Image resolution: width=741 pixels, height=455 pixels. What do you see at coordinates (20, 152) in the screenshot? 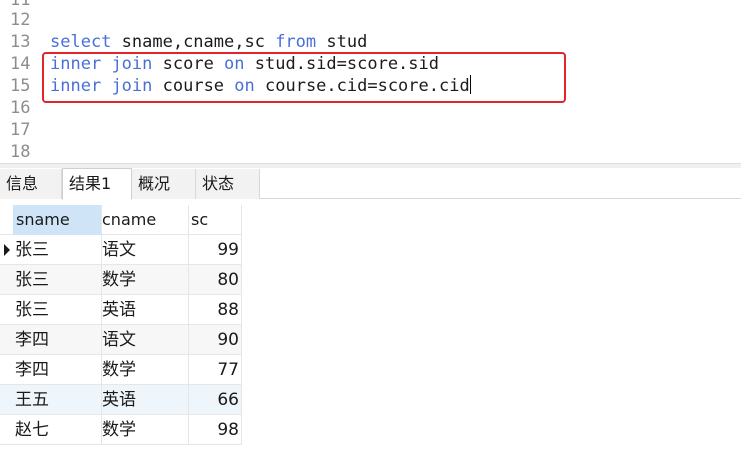
I see `line-number: 18` at bounding box center [20, 152].